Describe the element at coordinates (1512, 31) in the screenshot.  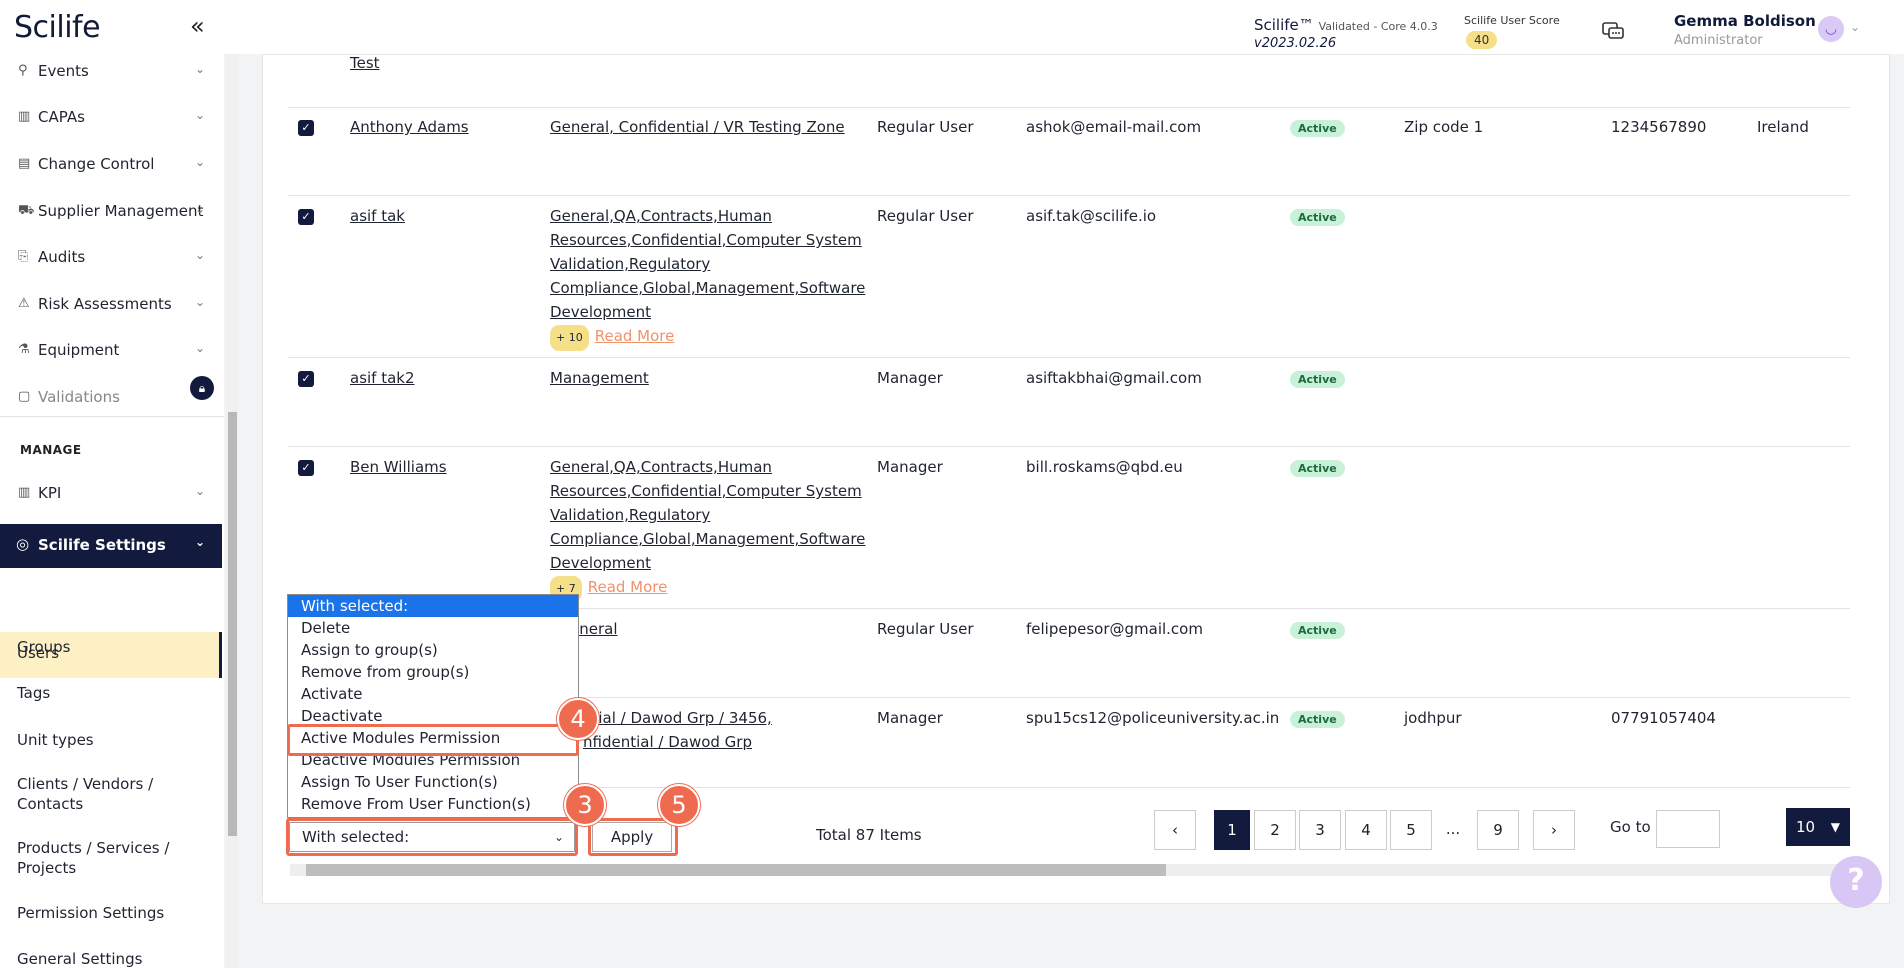
I see `user-score: Scilife User Score 40` at that location.